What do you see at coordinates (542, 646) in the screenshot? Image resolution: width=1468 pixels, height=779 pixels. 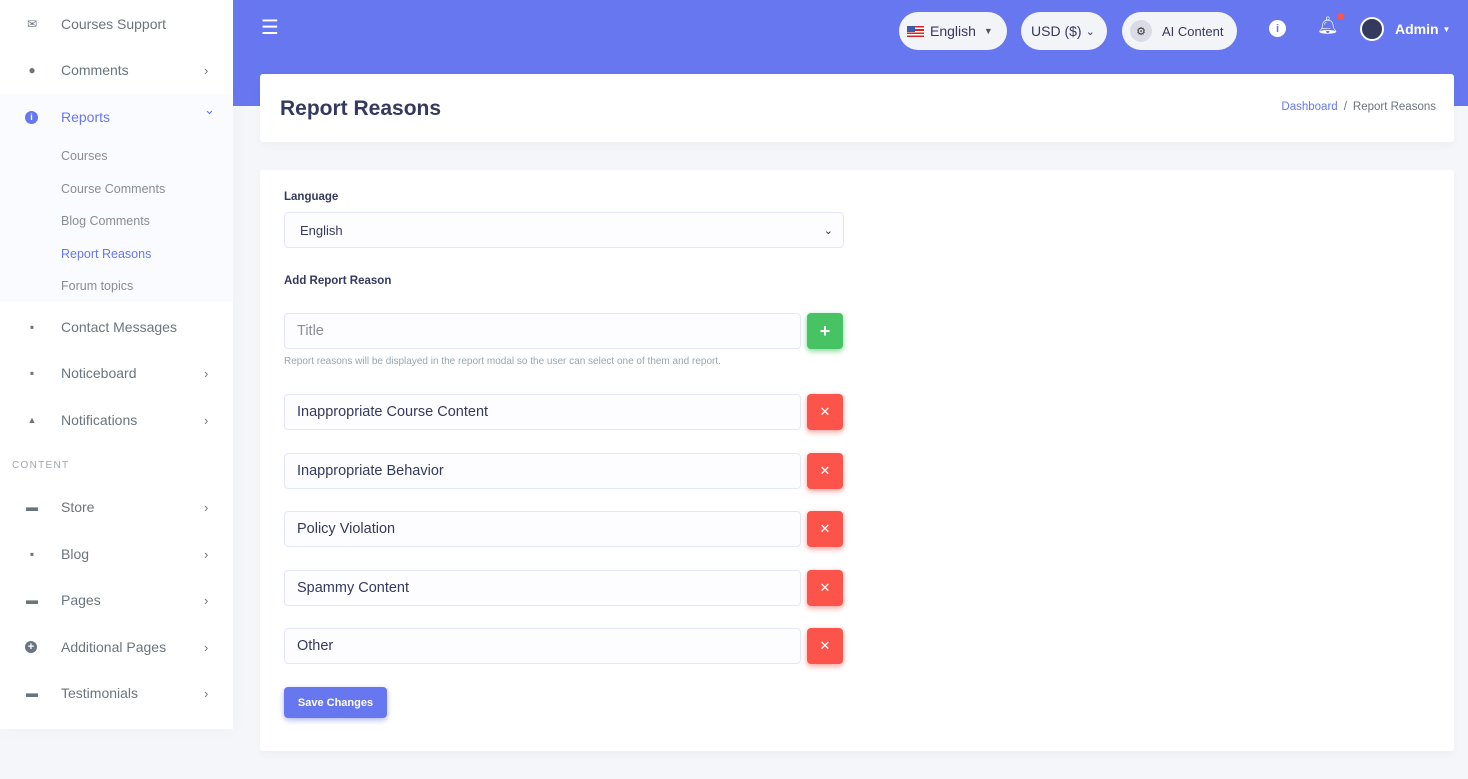 I see `reason-input: Other` at bounding box center [542, 646].